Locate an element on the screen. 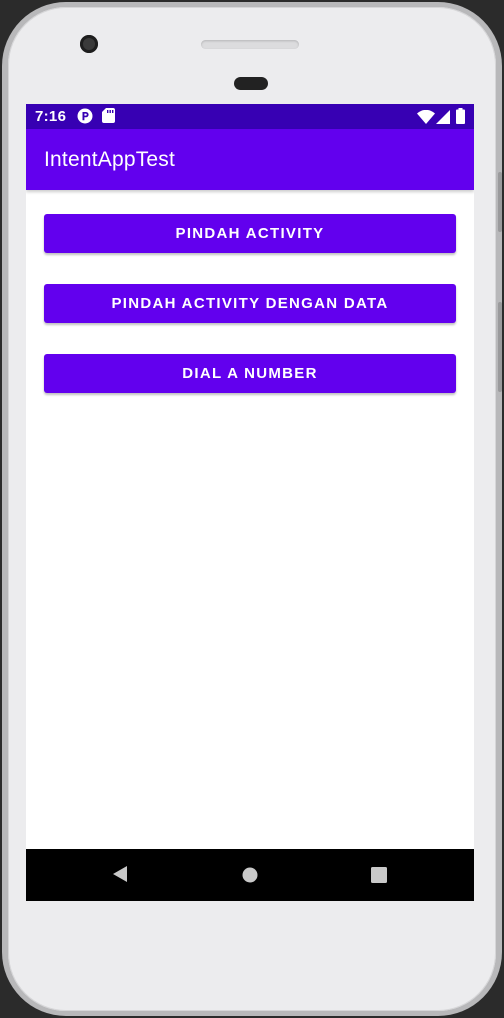  sd-card-icon is located at coordinates (108, 118).